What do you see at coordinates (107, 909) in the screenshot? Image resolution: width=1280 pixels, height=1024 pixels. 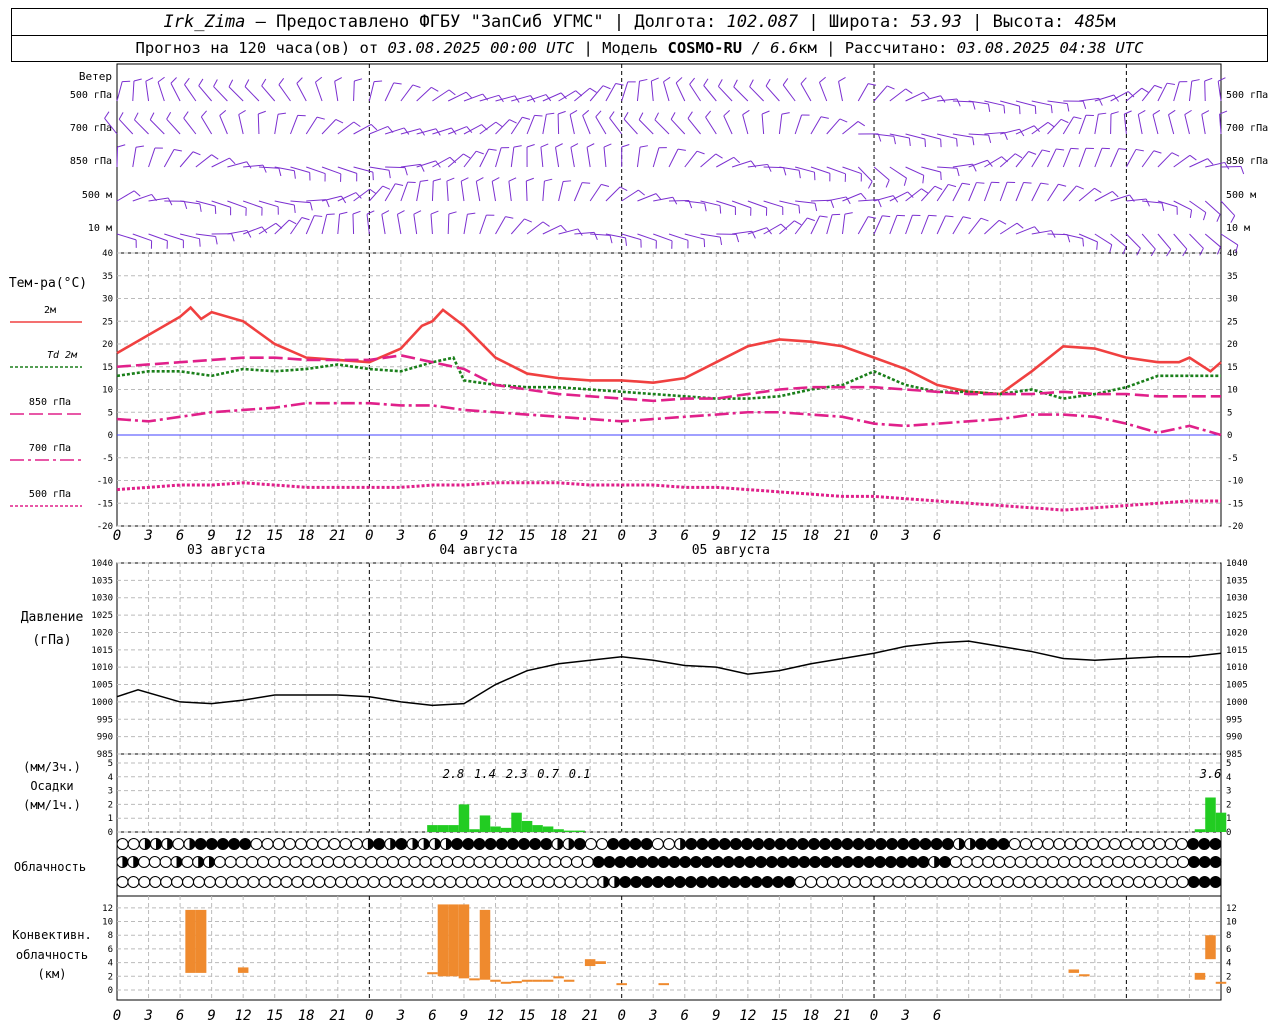 I see `conv-tick-left: 12` at bounding box center [107, 909].